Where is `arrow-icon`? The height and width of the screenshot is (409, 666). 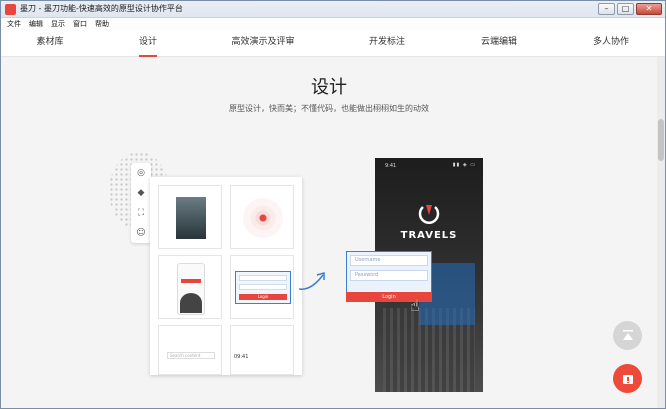 arrow-icon is located at coordinates (311, 281).